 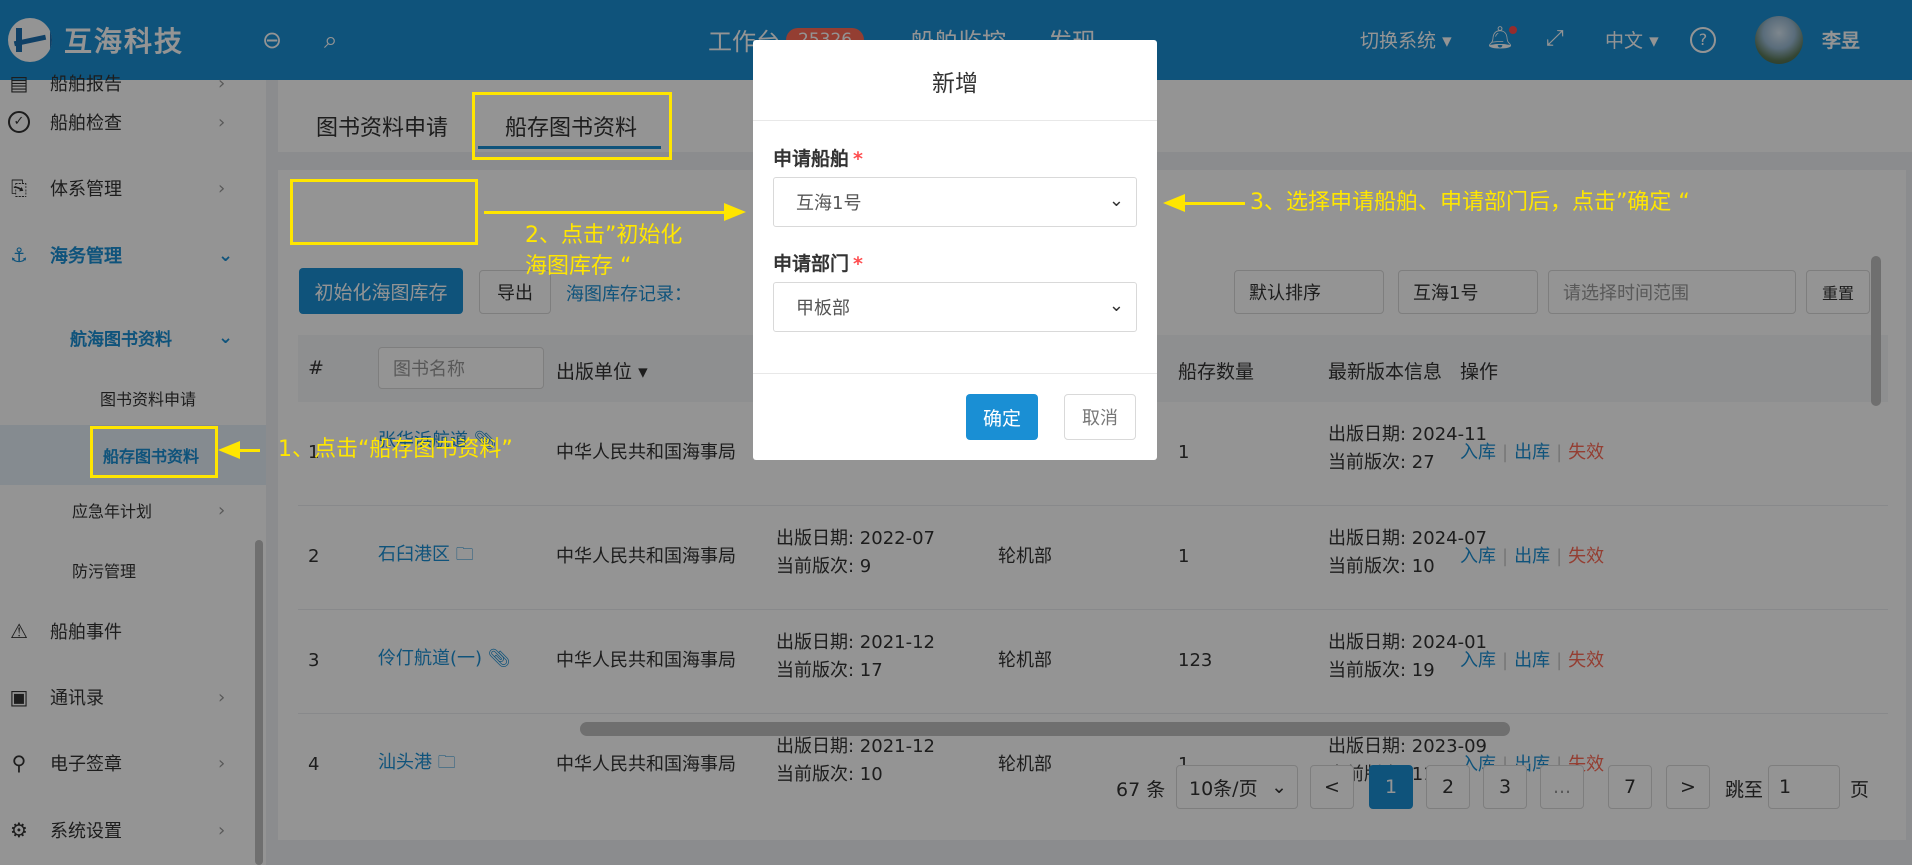 I want to click on highlight-init-button, so click(x=384, y=212).